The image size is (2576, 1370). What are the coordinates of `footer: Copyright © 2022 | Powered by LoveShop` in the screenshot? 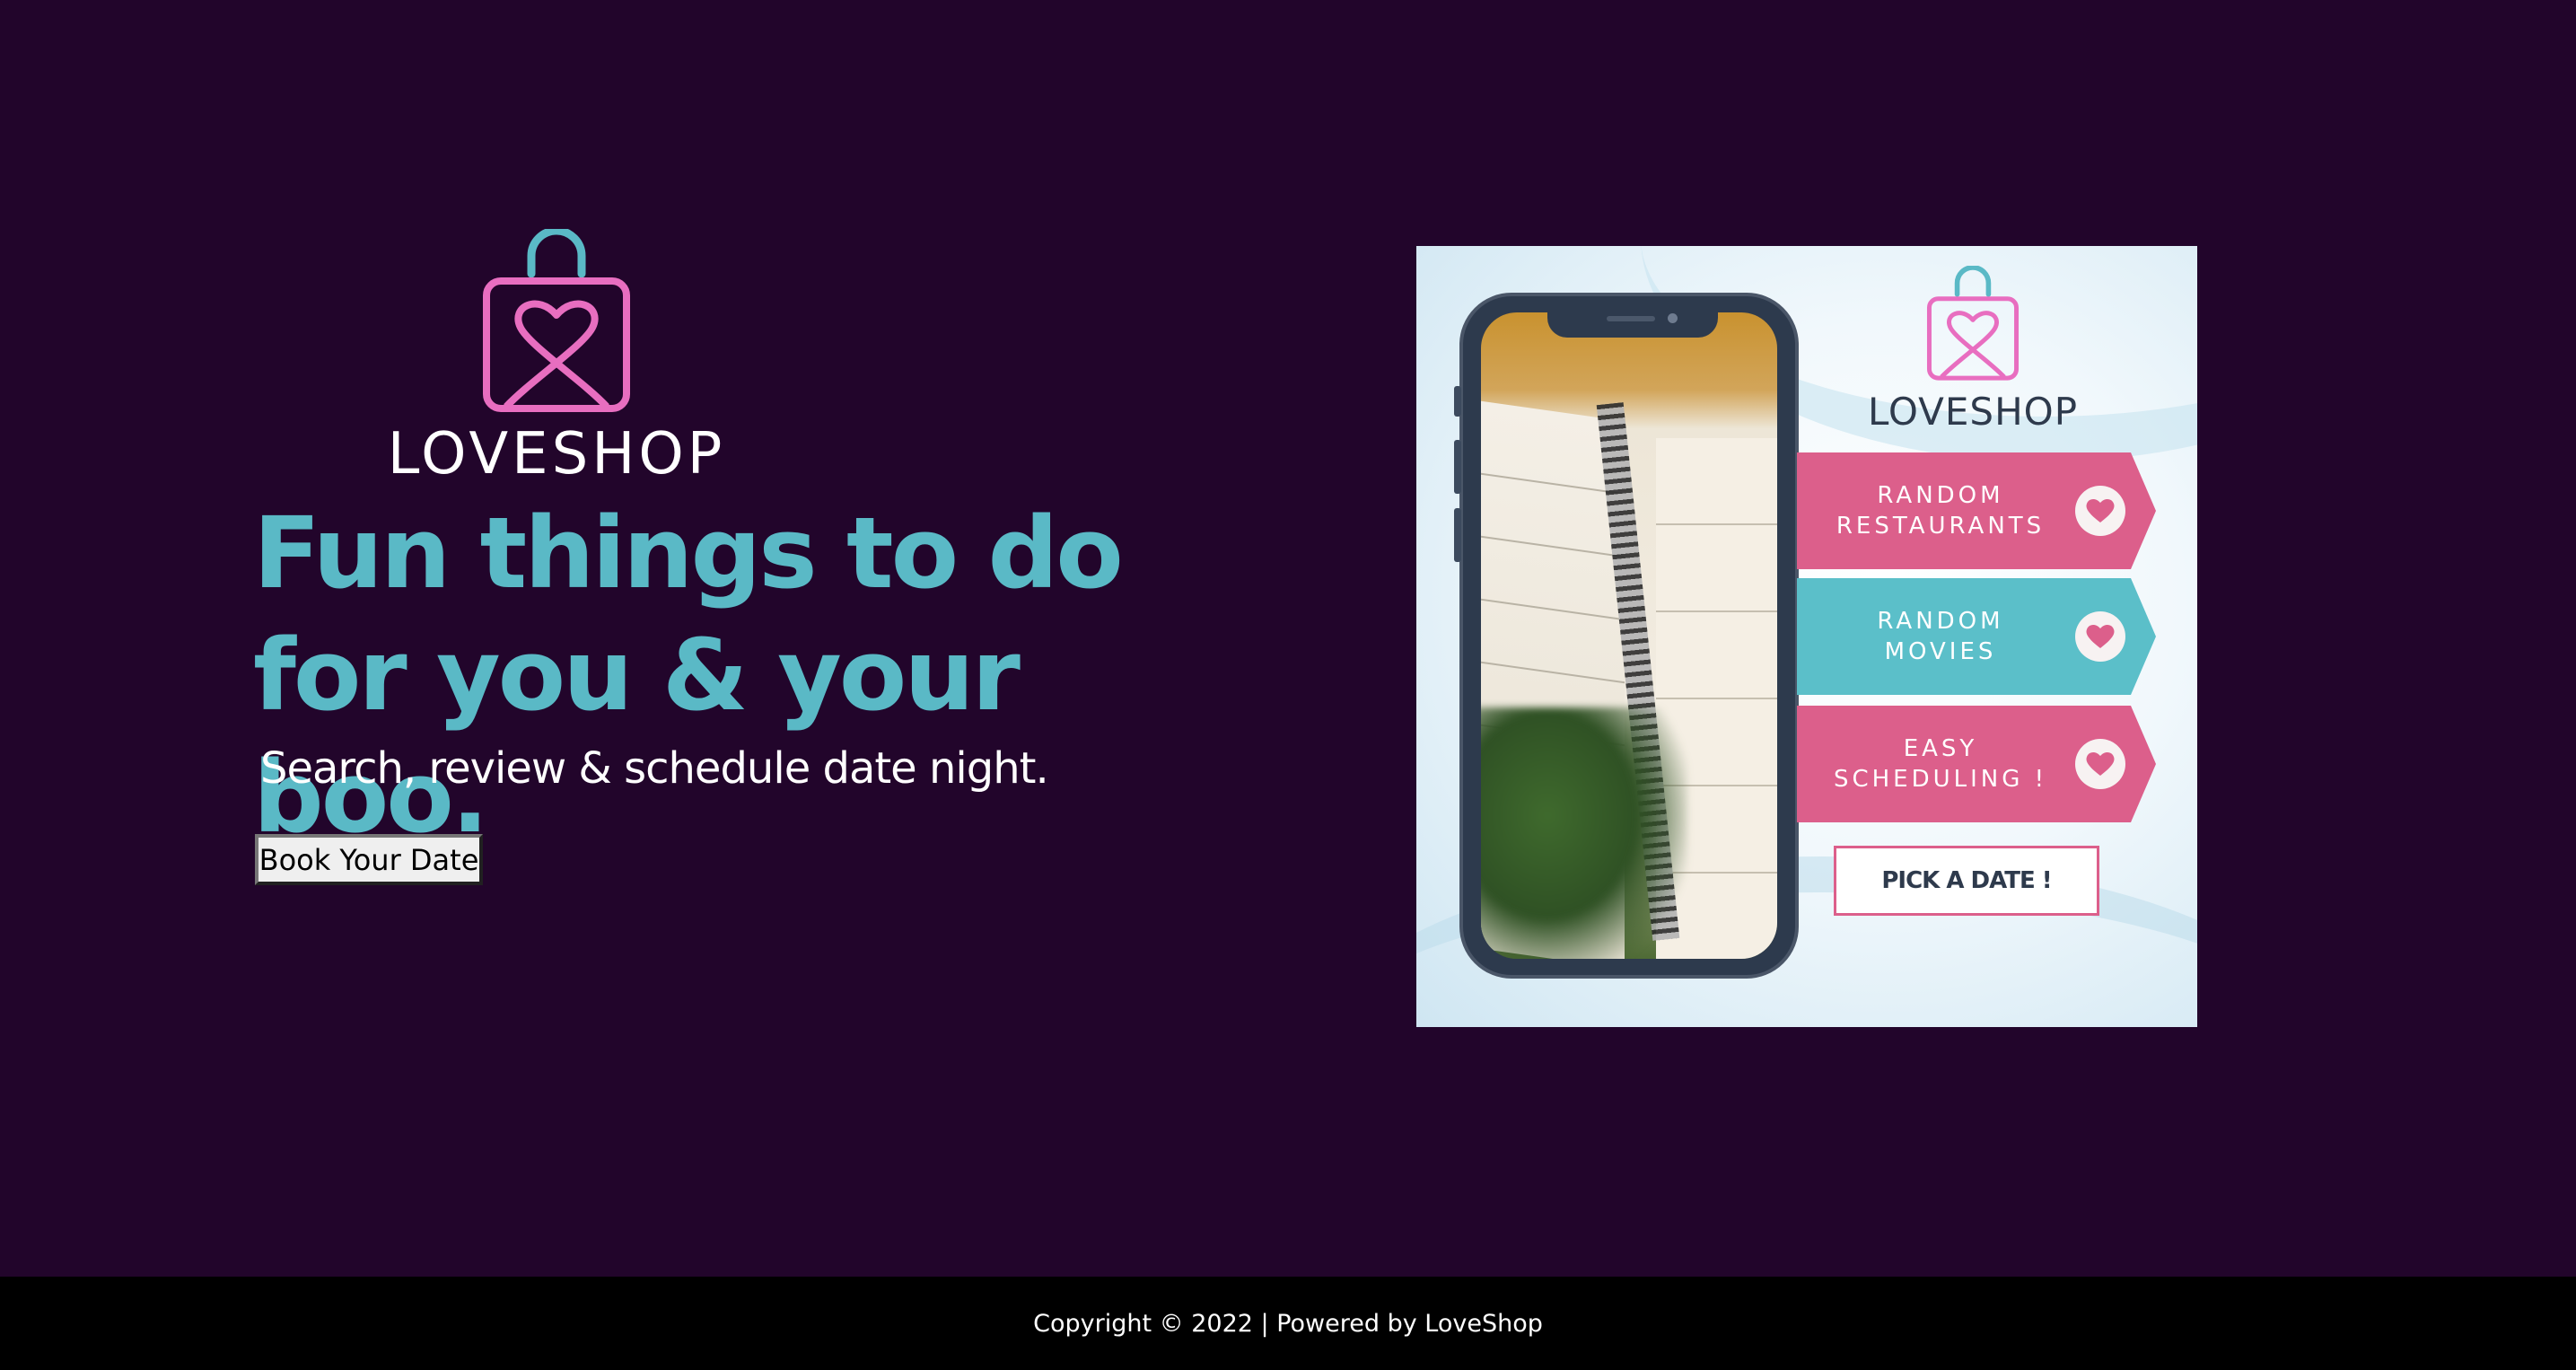 It's located at (1288, 1323).